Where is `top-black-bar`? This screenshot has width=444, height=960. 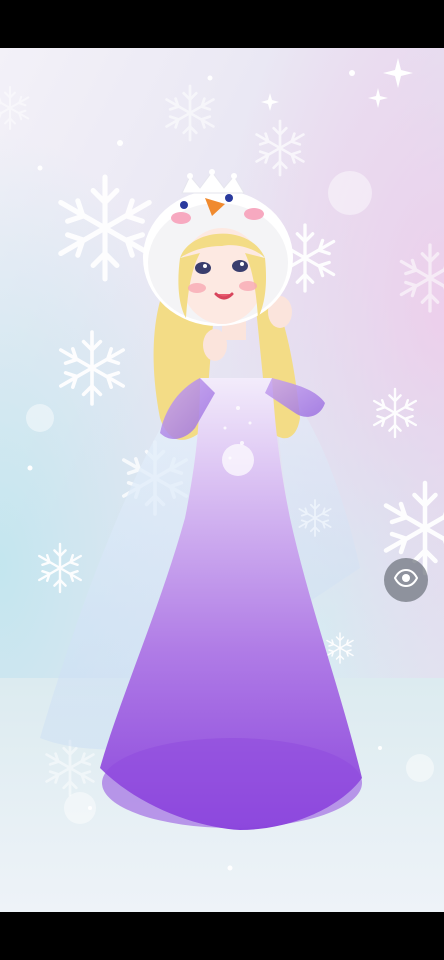 top-black-bar is located at coordinates (222, 24).